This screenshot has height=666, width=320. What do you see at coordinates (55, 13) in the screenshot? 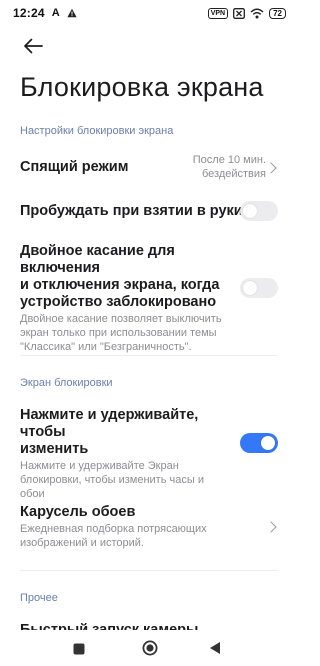
I see `text-a-icon: A` at bounding box center [55, 13].